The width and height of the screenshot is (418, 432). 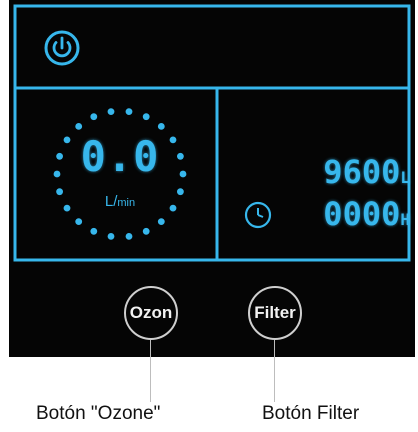 I want to click on hours-value: 0000, so click(x=362, y=214).